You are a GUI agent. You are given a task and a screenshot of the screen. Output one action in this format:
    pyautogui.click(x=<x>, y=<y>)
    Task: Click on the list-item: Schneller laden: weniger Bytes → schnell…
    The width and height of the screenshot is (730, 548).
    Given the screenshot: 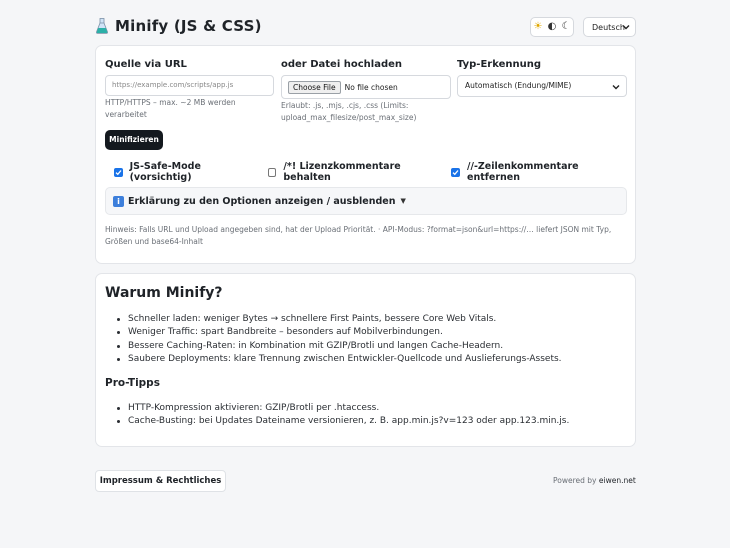 What is the action you would take?
    pyautogui.click(x=339, y=319)
    